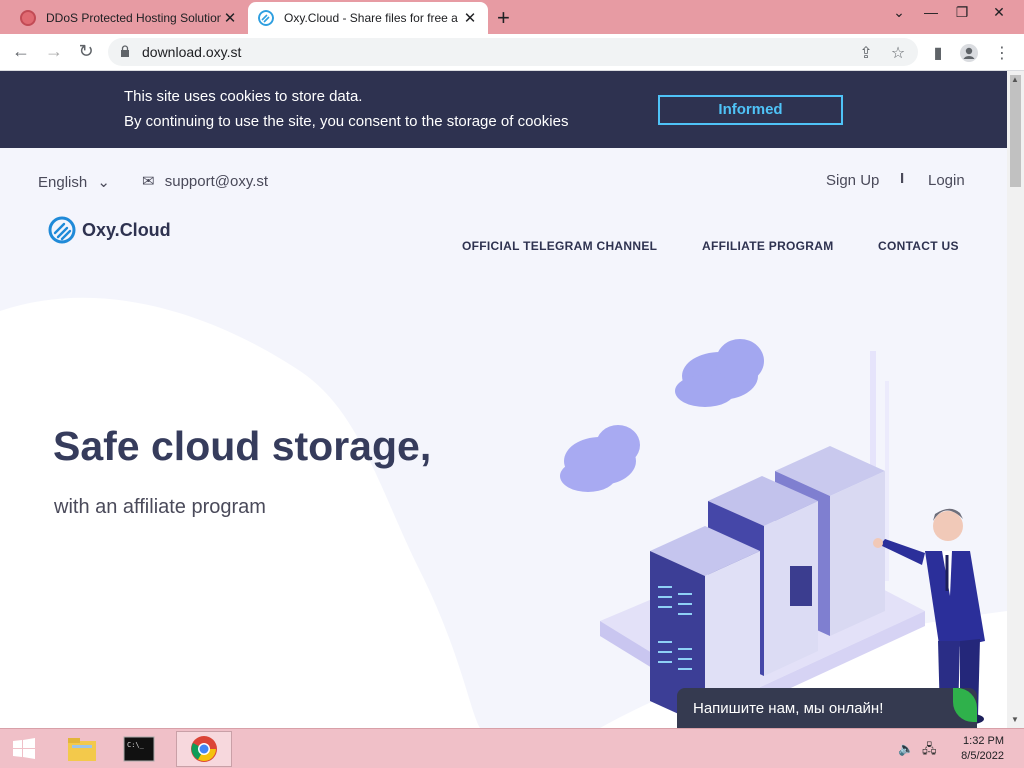 Image resolution: width=1024 pixels, height=768 pixels. I want to click on scroll-up-arrow-icon: ▲, so click(1015, 79).